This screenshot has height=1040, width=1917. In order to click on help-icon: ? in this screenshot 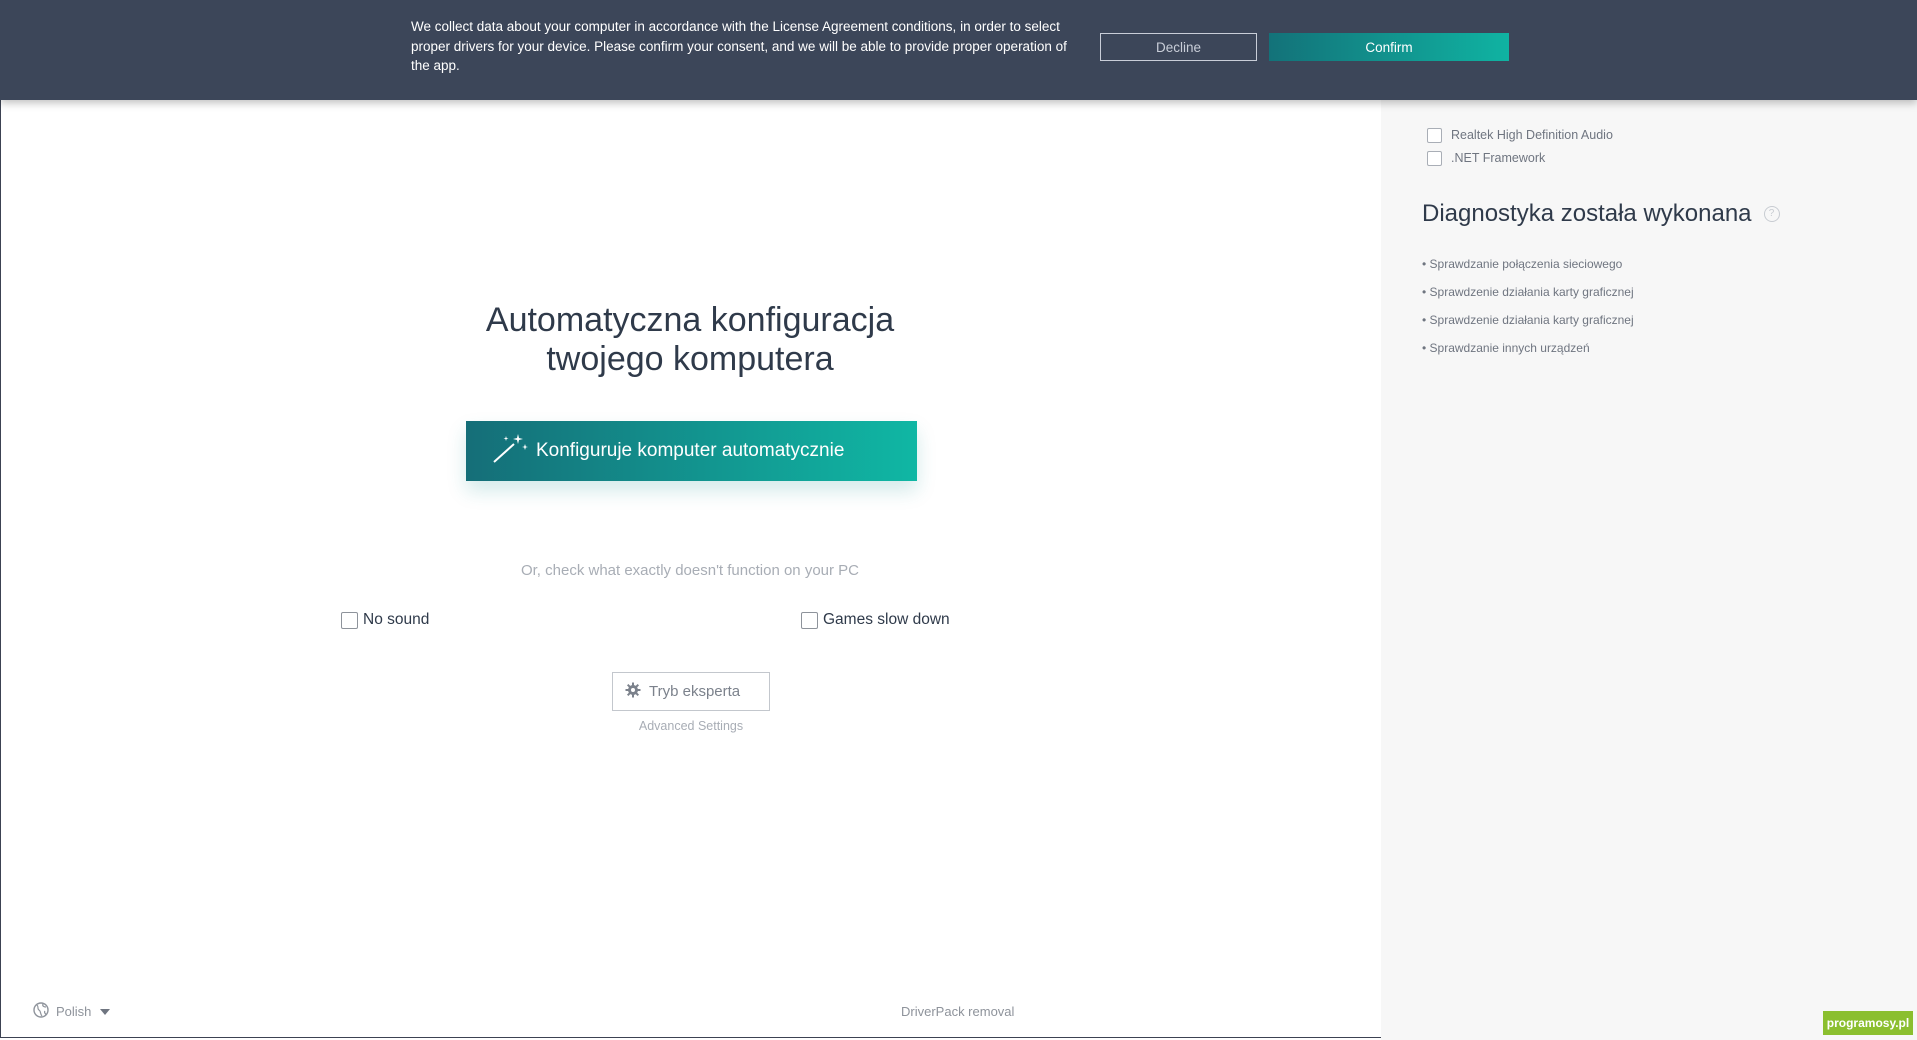, I will do `click(1771, 214)`.